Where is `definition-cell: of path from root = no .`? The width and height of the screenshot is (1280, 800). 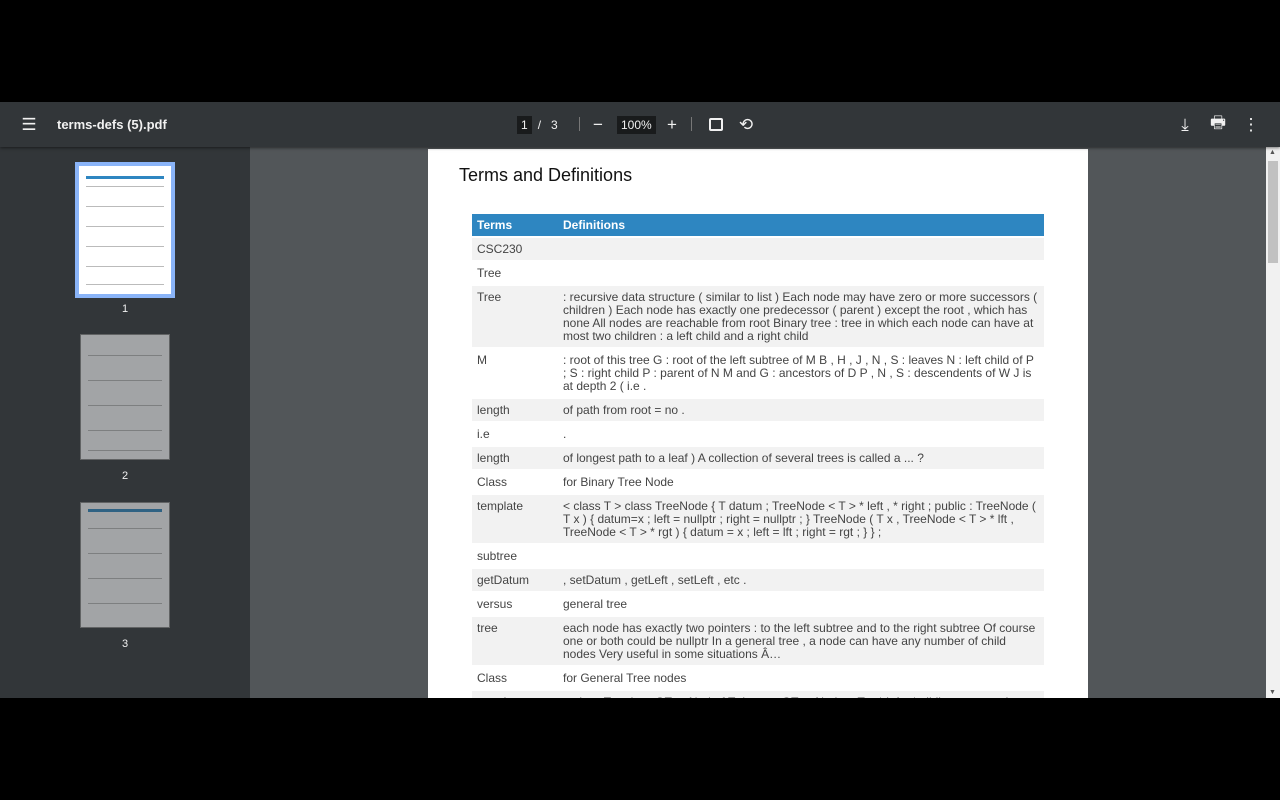
definition-cell: of path from root = no . is located at coordinates (801, 410).